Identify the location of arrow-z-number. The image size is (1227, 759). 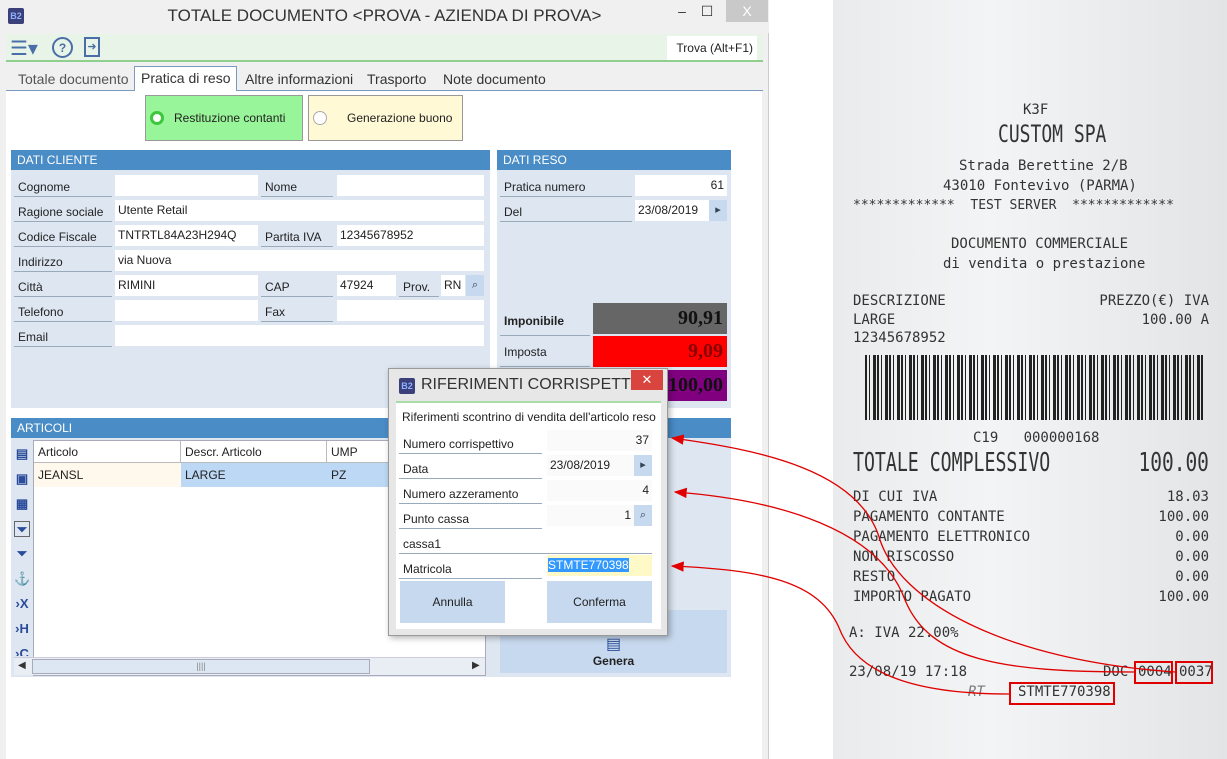
(904, 580).